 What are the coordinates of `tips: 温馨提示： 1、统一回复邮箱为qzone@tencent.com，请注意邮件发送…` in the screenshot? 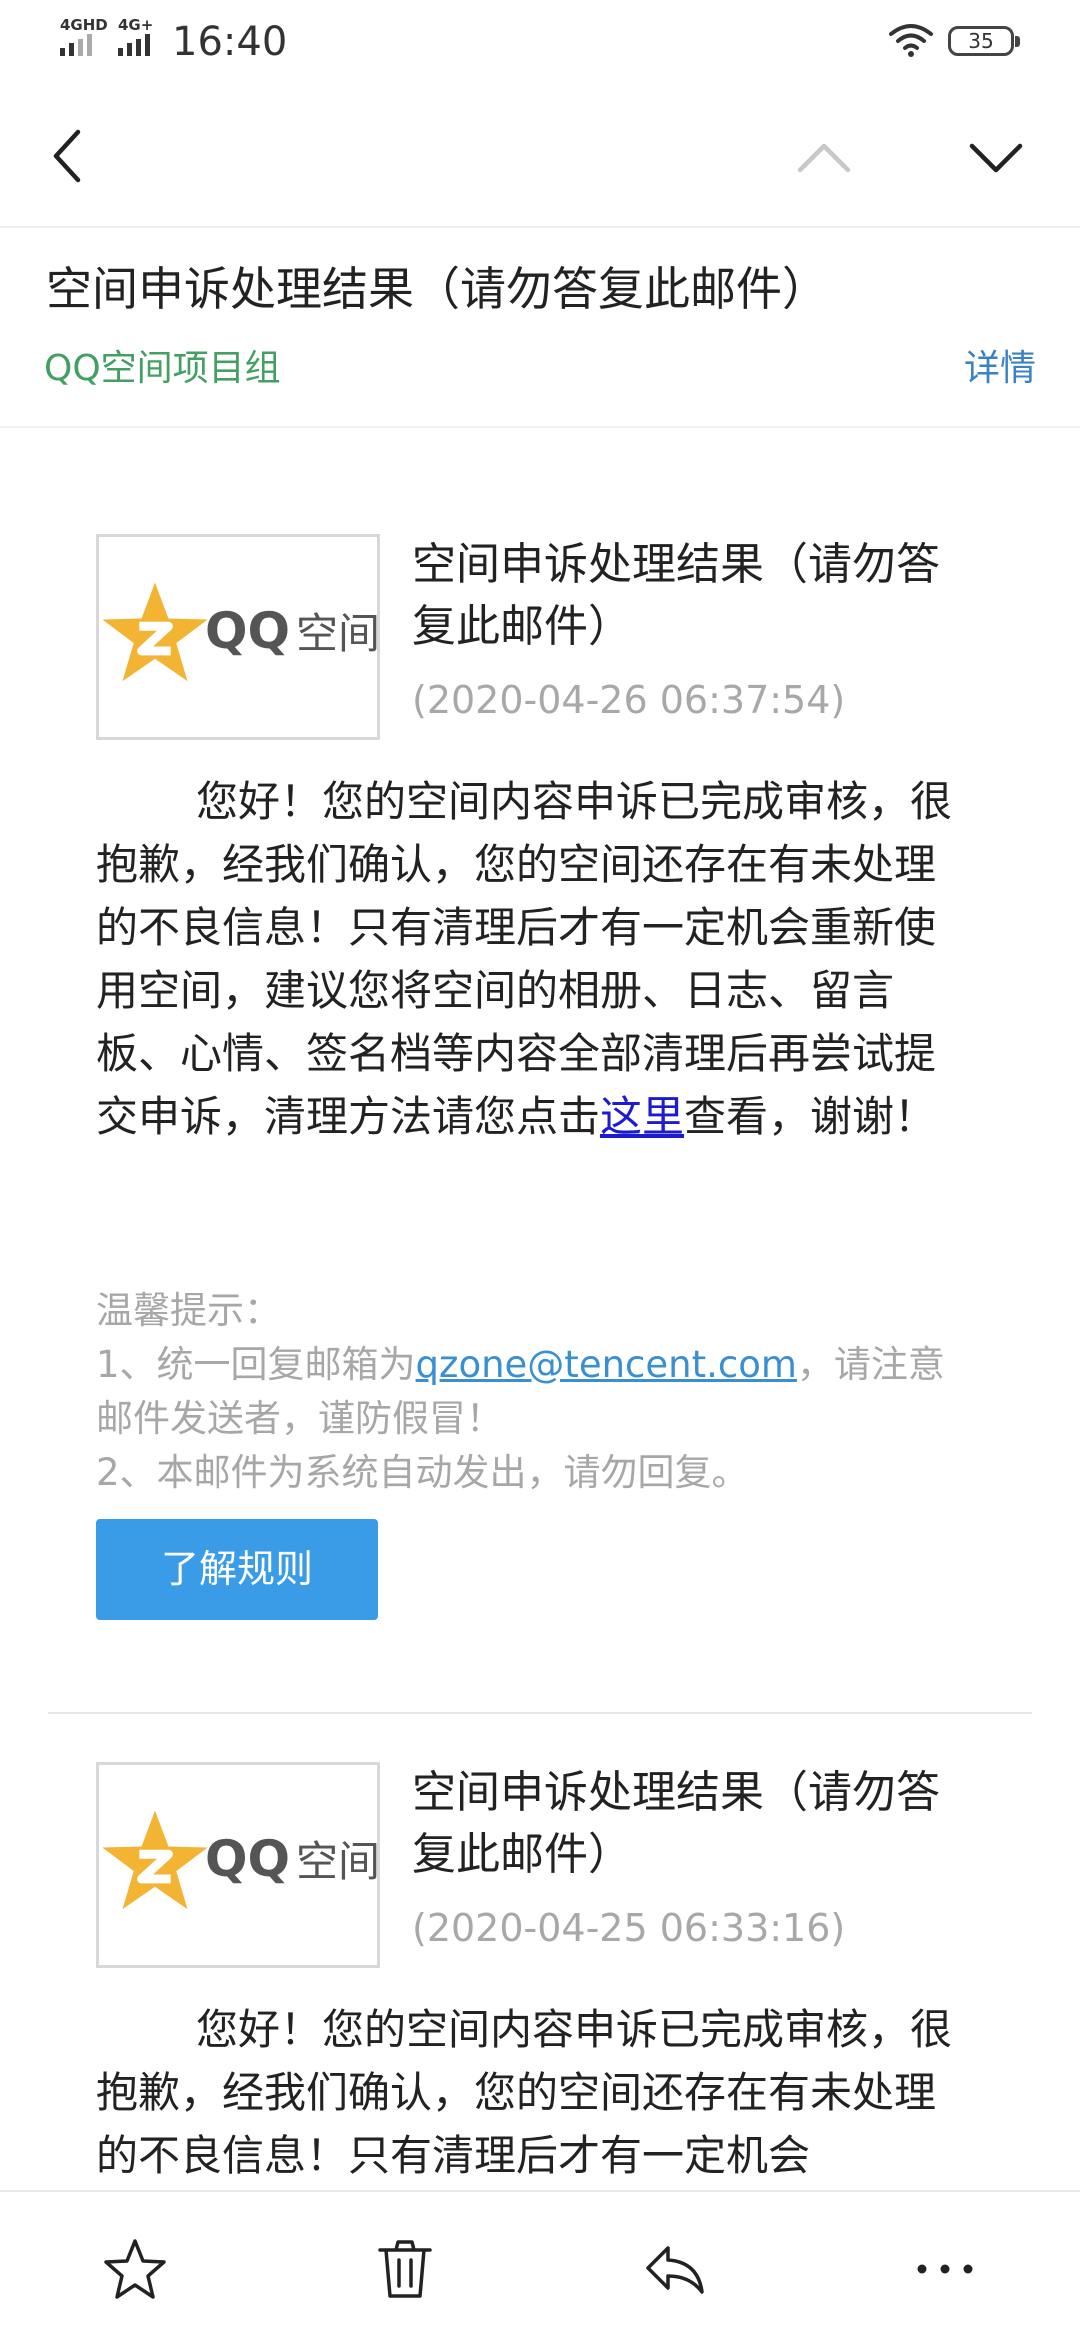 It's located at (536, 1392).